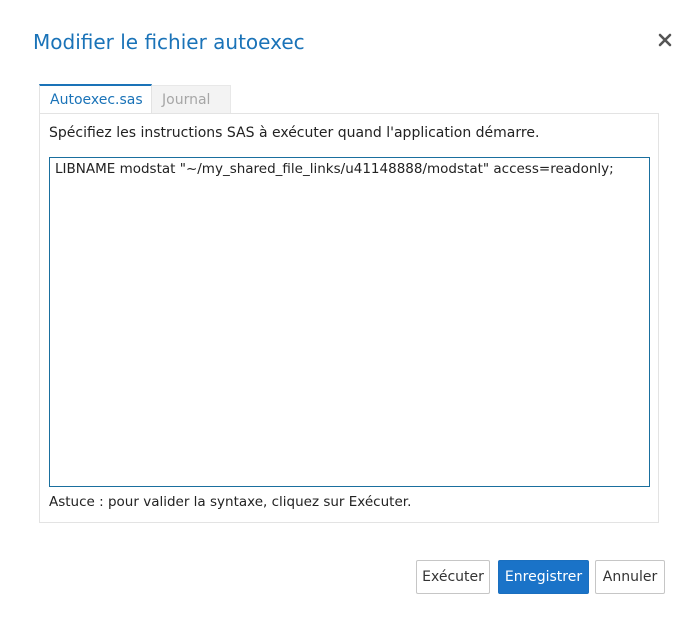 The image size is (699, 619). Describe the element at coordinates (95, 98) in the screenshot. I see `tab-autoexec-sas: Autoexec.sas` at that location.